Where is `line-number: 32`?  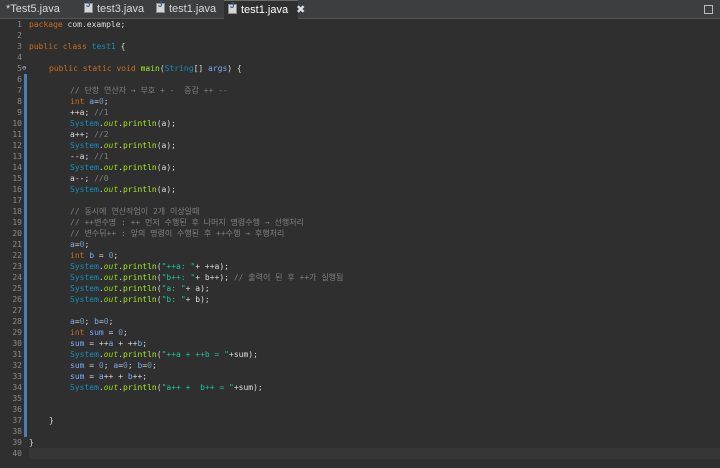 line-number: 32 is located at coordinates (17, 365).